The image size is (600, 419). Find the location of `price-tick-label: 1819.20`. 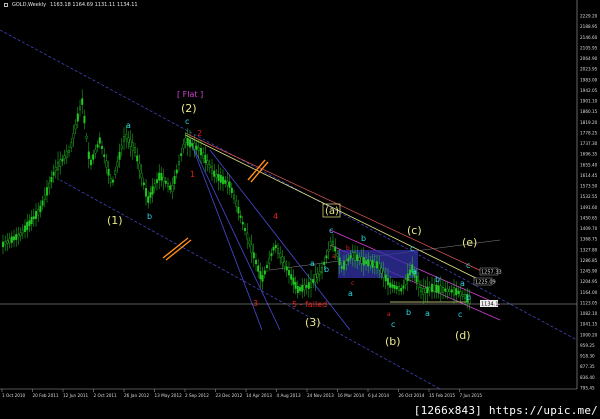

price-tick-label: 1819.20 is located at coordinates (589, 122).